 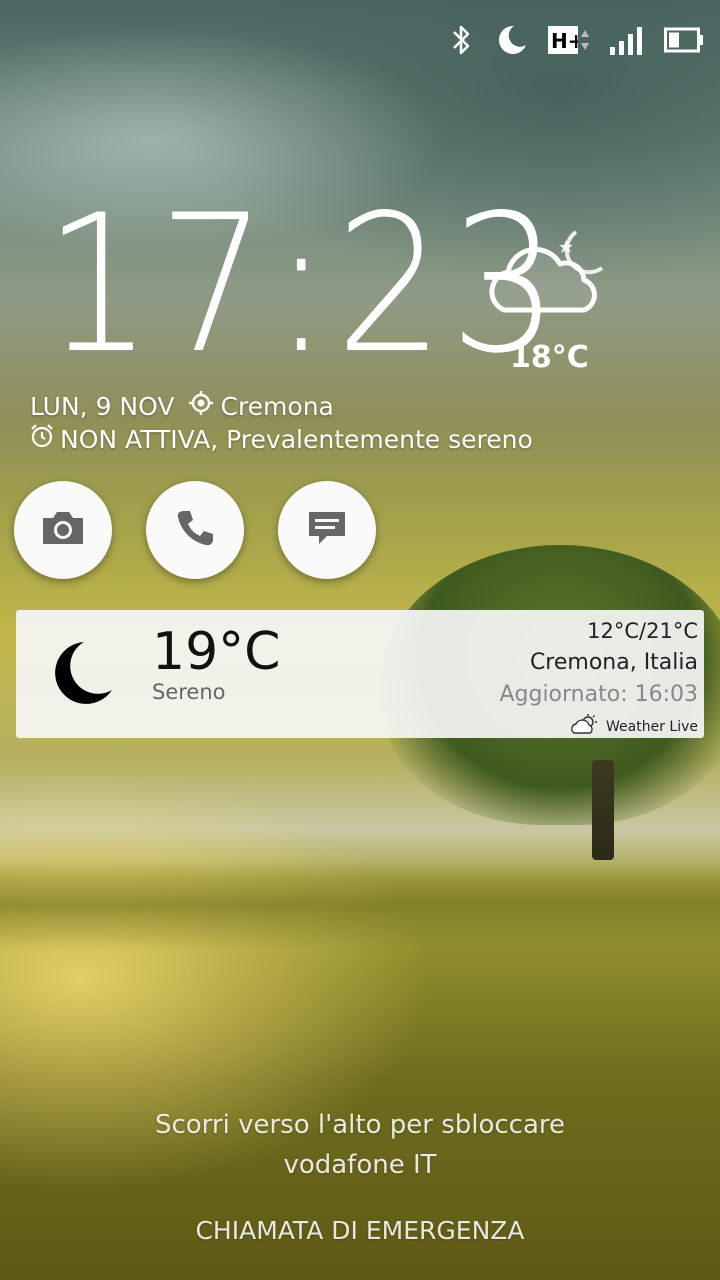 I want to click on battery-icon, so click(x=684, y=40).